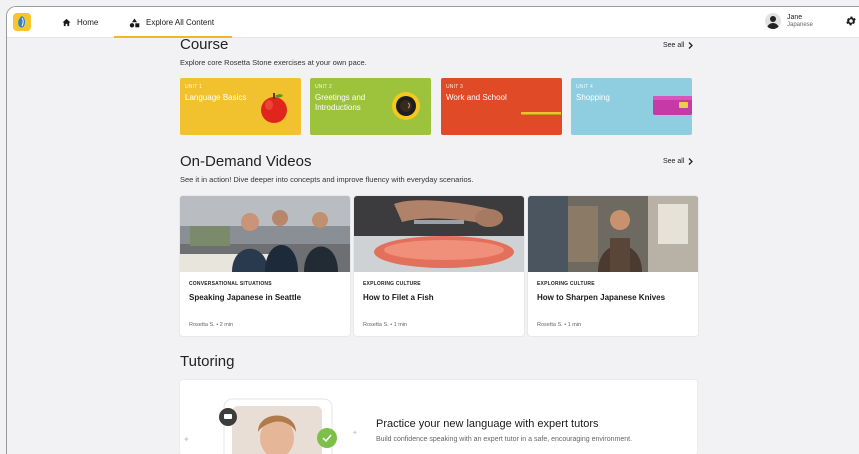  What do you see at coordinates (851, 21) in the screenshot?
I see `gear-icon` at bounding box center [851, 21].